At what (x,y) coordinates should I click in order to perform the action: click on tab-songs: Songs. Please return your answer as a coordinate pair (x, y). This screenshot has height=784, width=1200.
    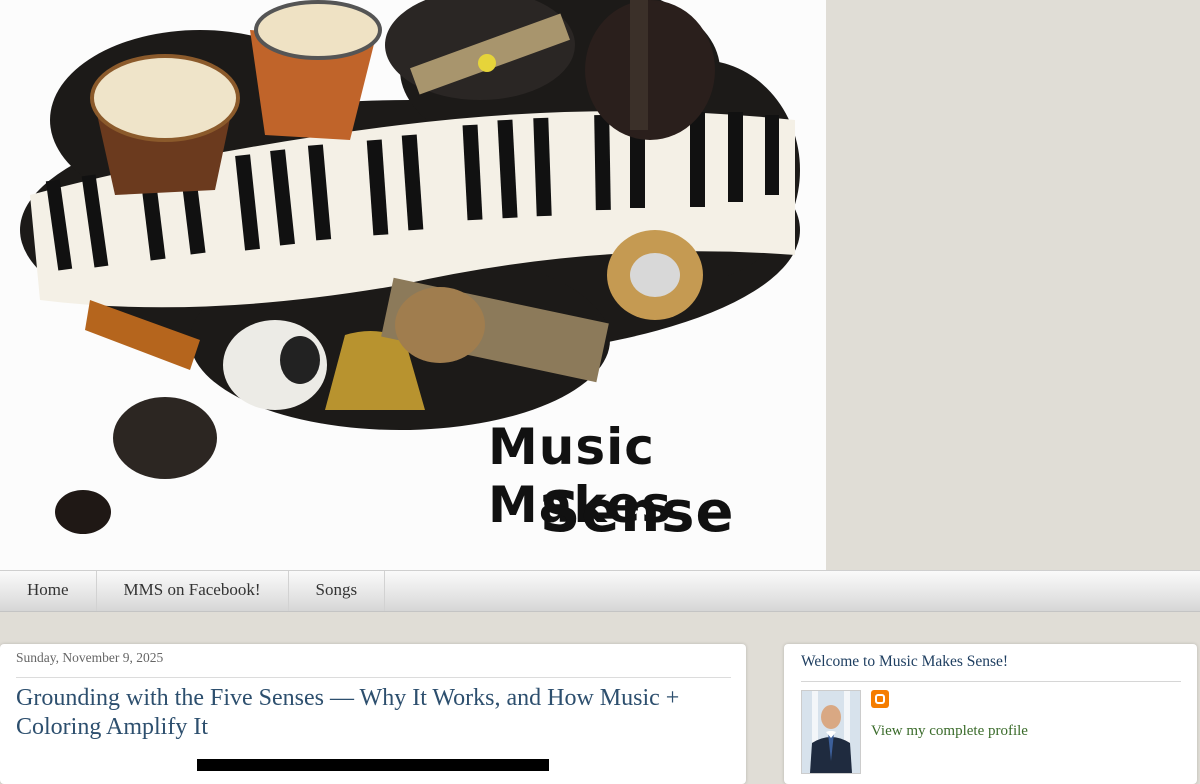
    Looking at the image, I should click on (337, 591).